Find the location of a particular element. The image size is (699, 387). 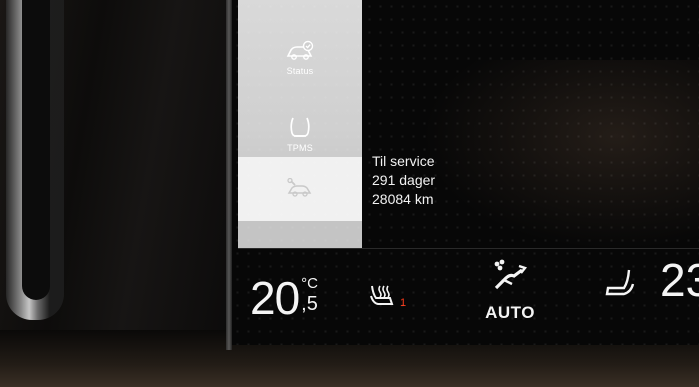

driver-seat-heat-button: 1 is located at coordinates (387, 297).